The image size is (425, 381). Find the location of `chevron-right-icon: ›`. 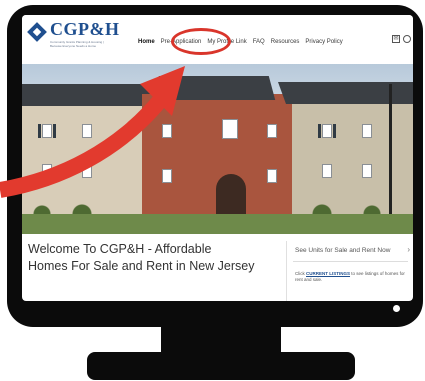

chevron-right-icon: › is located at coordinates (408, 249).